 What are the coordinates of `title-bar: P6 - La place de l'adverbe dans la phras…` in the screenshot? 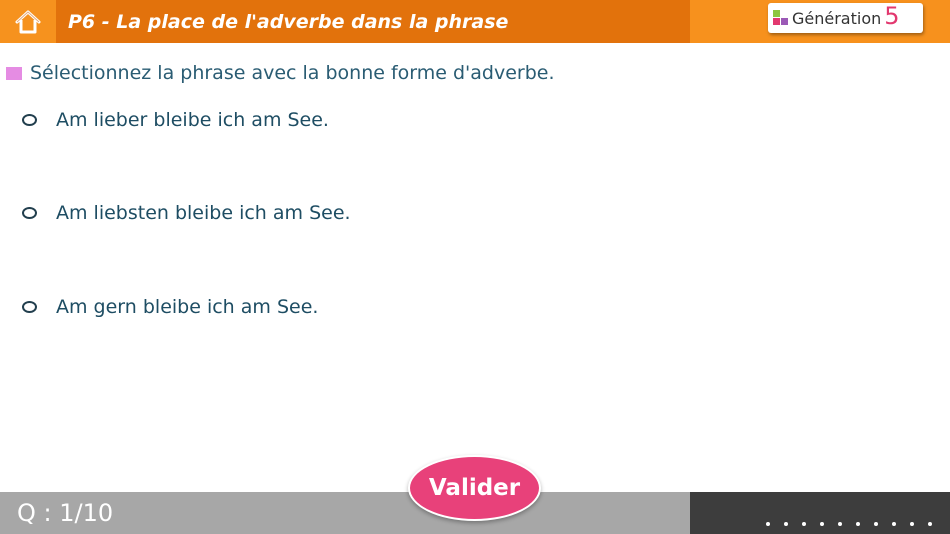 It's located at (373, 21).